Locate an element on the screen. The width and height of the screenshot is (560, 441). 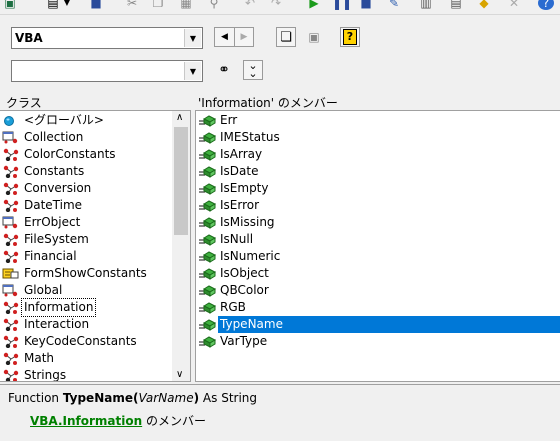
member-label: Err is located at coordinates (229, 120).